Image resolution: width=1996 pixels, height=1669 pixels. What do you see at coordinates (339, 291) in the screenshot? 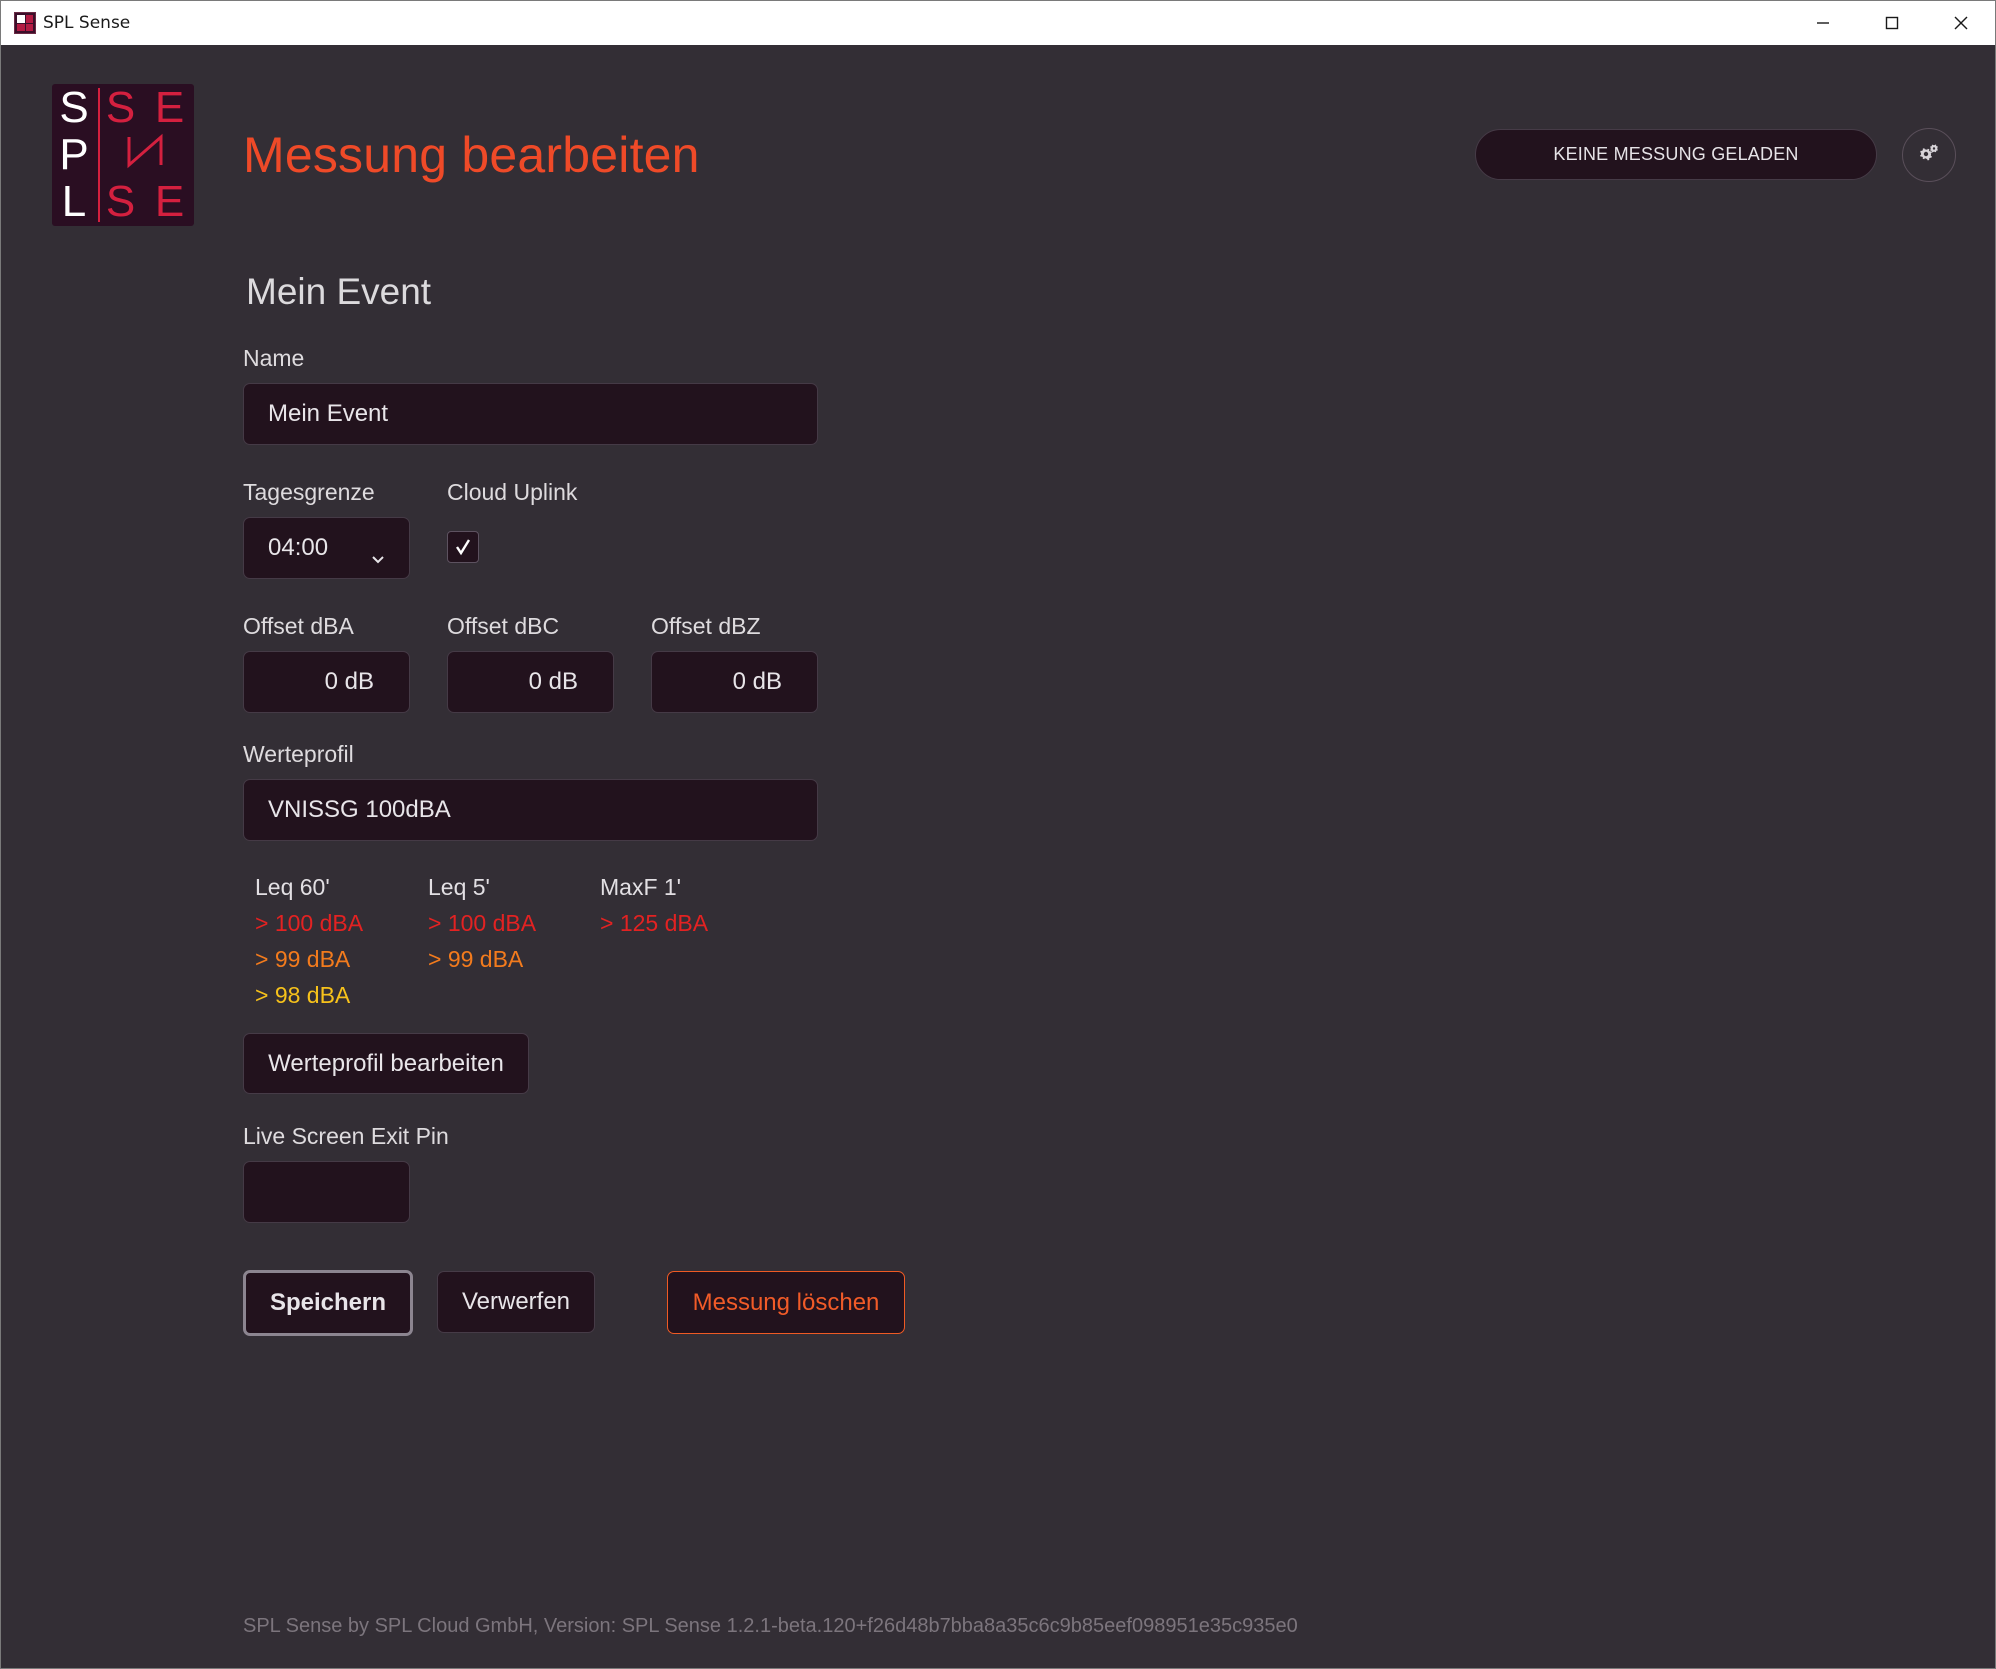
I see `section-title: Mein Event` at bounding box center [339, 291].